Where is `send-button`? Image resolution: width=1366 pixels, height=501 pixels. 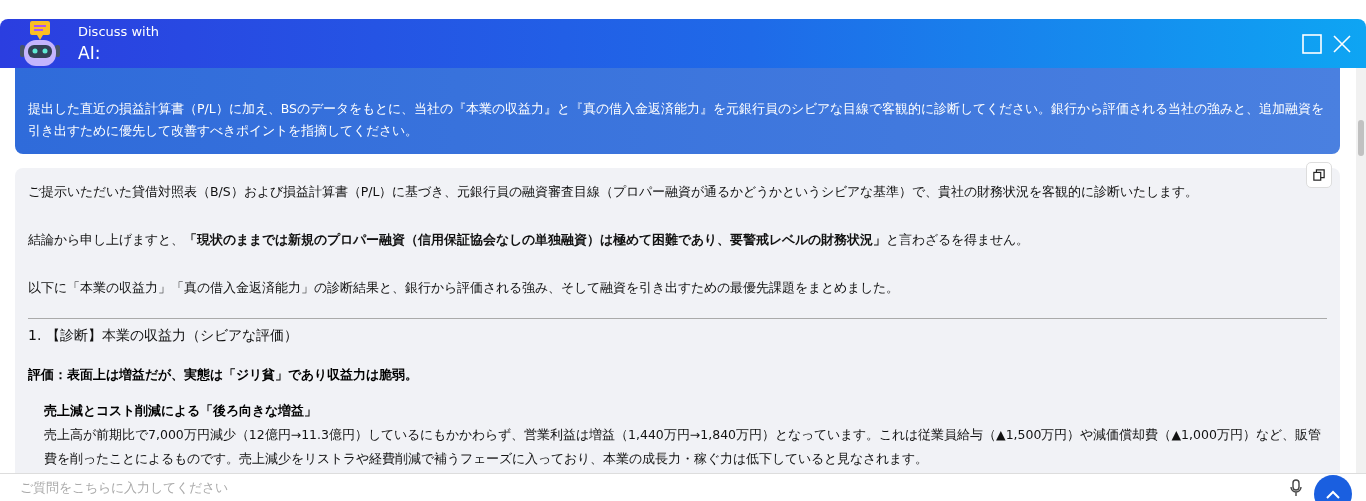 send-button is located at coordinates (1333, 487).